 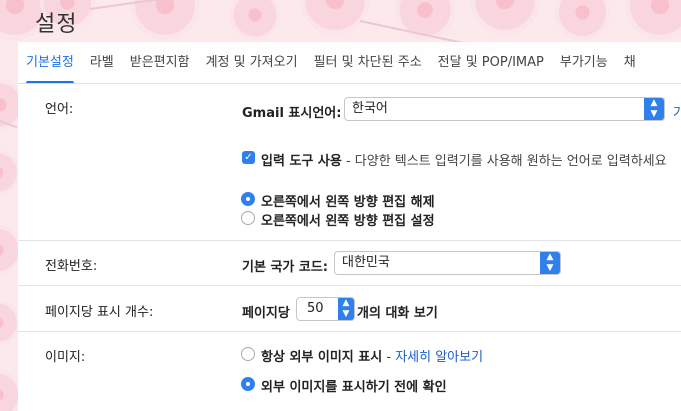 What do you see at coordinates (370, 108) in the screenshot?
I see `display-language-value: 한국어` at bounding box center [370, 108].